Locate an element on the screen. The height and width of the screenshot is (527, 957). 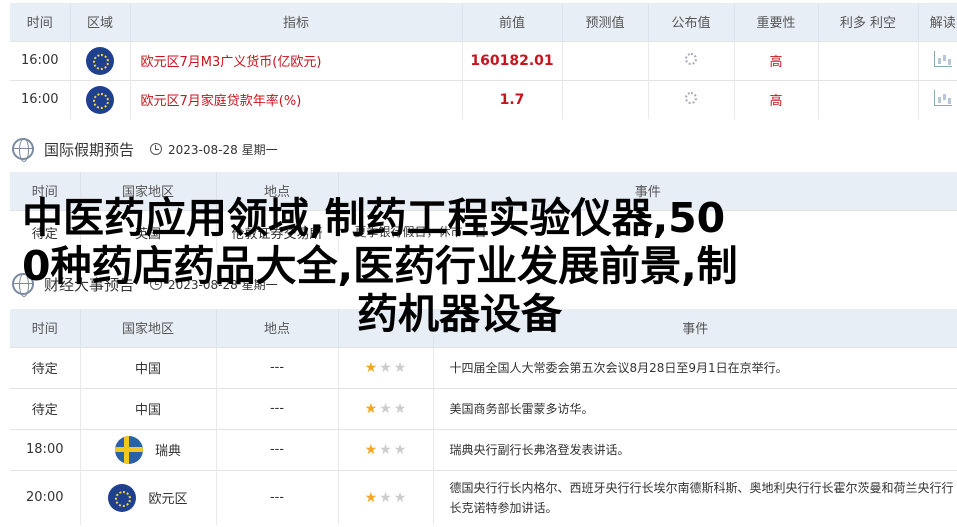
event-cell: 瑞典央行副行长弗洛登发表讲话。 is located at coordinates (695, 449).